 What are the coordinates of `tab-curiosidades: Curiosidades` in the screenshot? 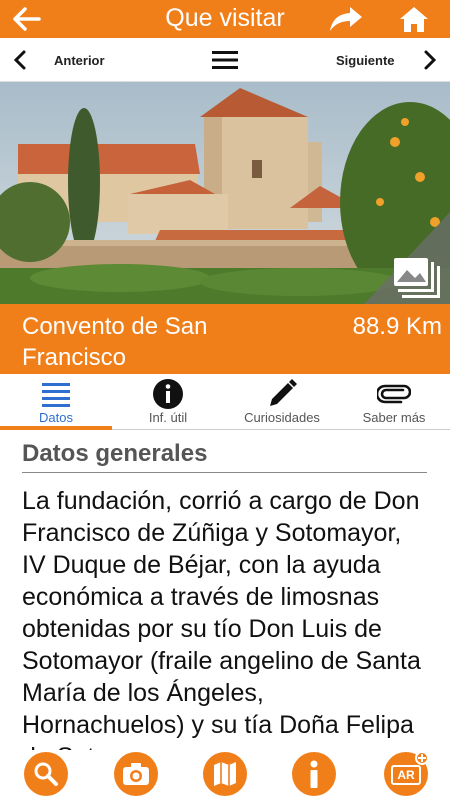 It's located at (282, 402).